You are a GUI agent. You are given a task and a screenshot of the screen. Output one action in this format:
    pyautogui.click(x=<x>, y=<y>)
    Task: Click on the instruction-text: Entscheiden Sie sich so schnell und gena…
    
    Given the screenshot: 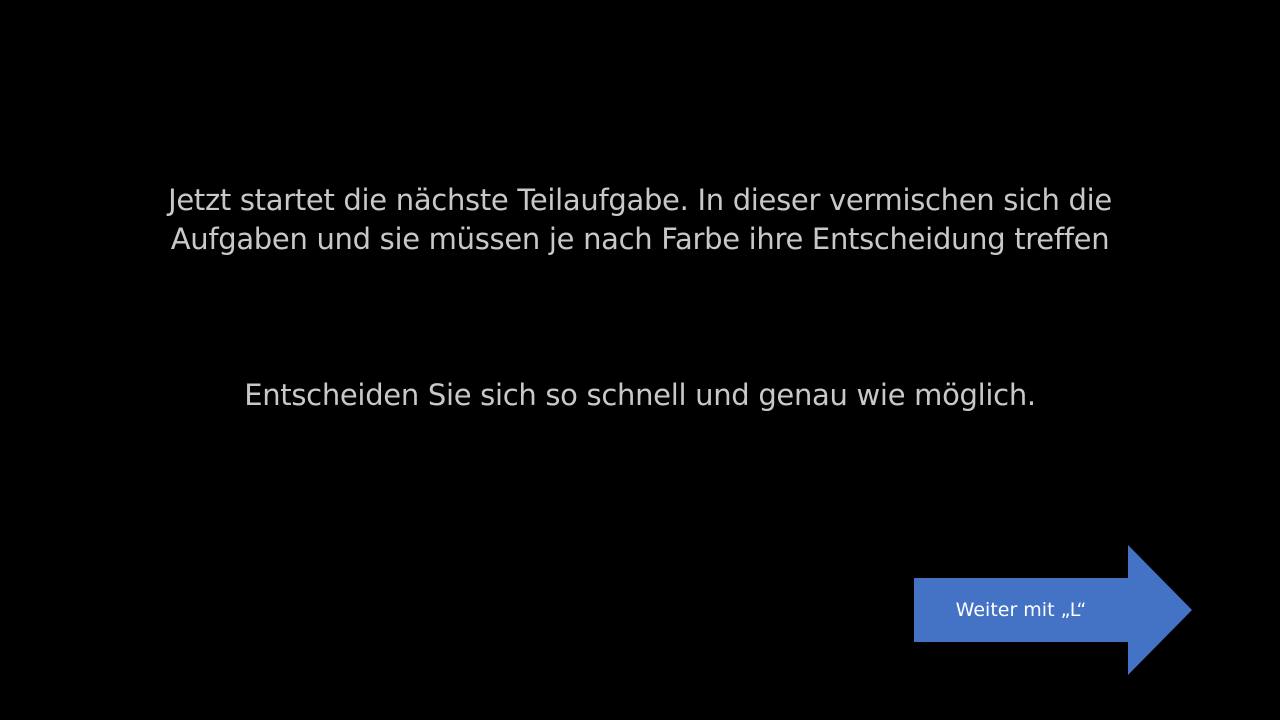 What is the action you would take?
    pyautogui.click(x=640, y=395)
    